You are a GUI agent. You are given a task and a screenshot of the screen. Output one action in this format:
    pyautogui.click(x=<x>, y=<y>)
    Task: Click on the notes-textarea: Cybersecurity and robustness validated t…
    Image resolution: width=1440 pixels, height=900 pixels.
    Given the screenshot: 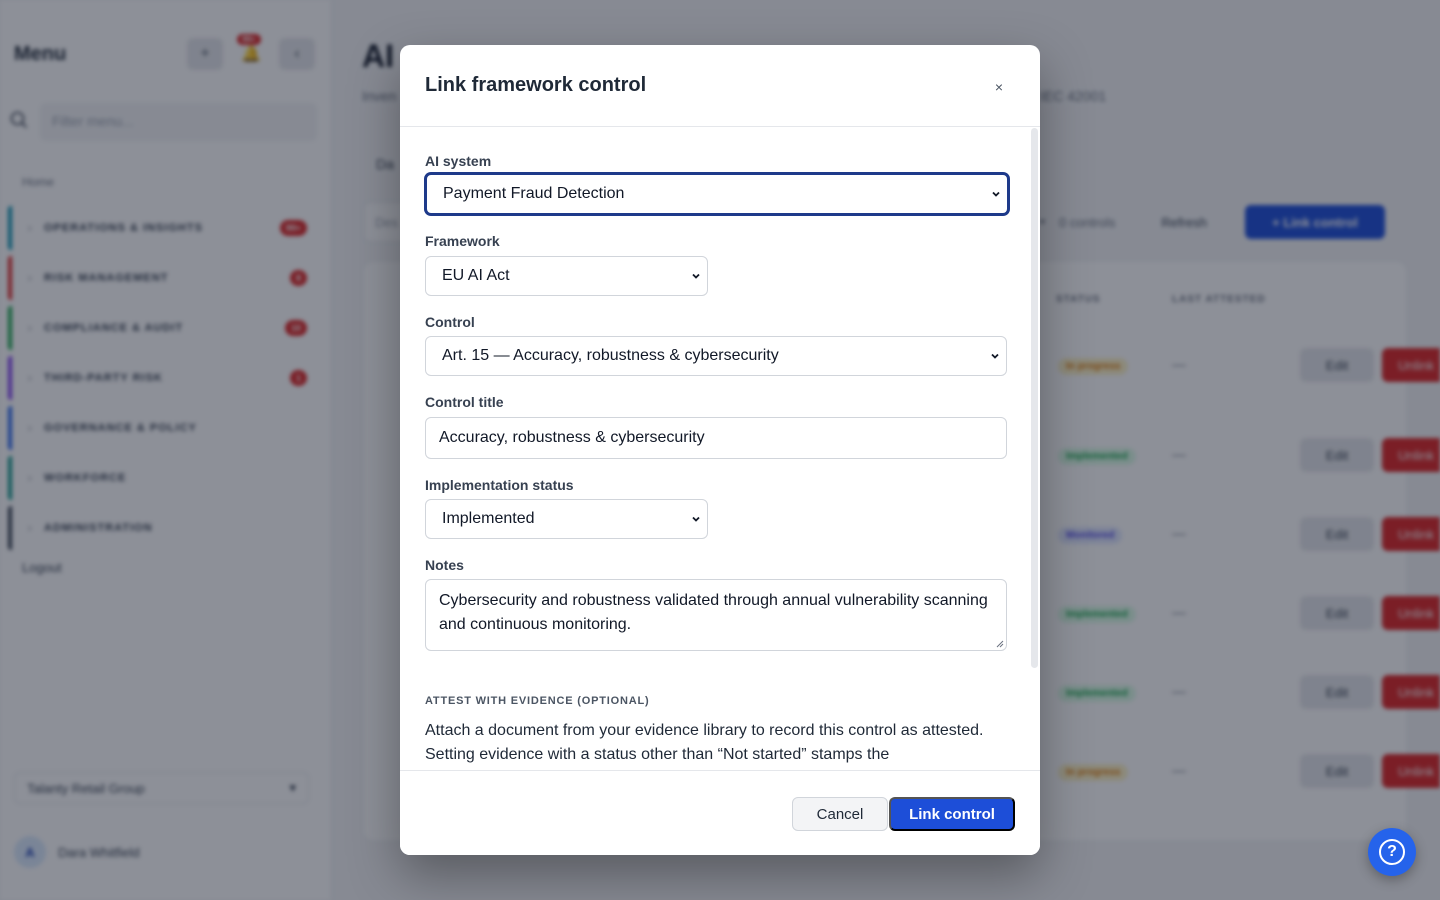 What is the action you would take?
    pyautogui.click(x=716, y=615)
    